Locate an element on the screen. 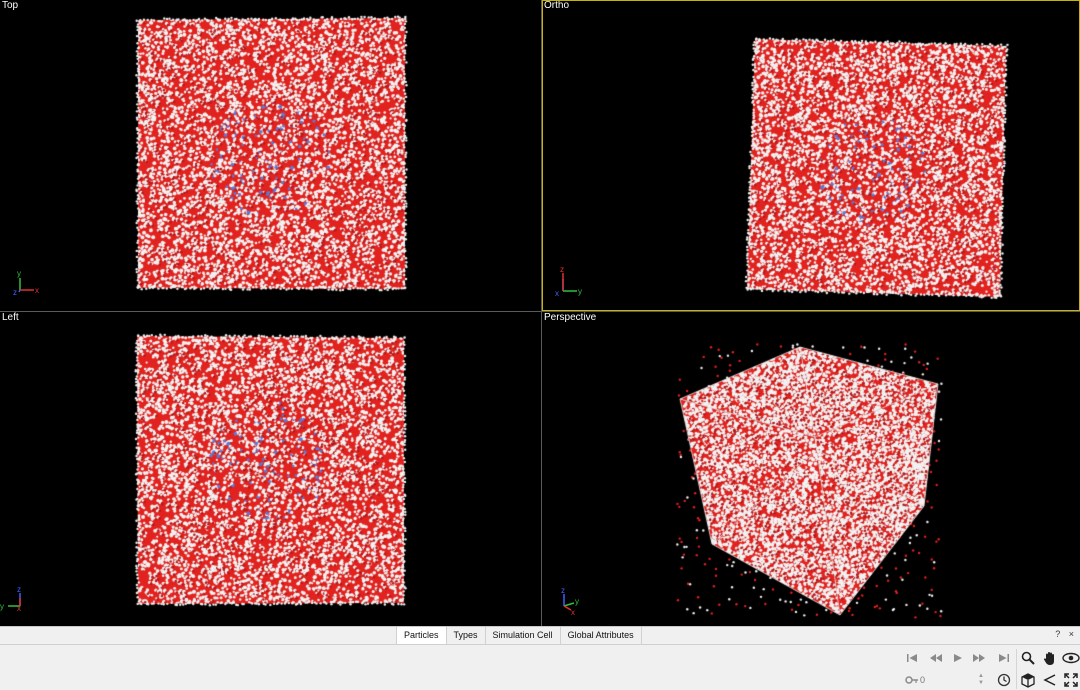 The width and height of the screenshot is (1080, 690). viewport-caption-perspective: Perspective is located at coordinates (570, 317).